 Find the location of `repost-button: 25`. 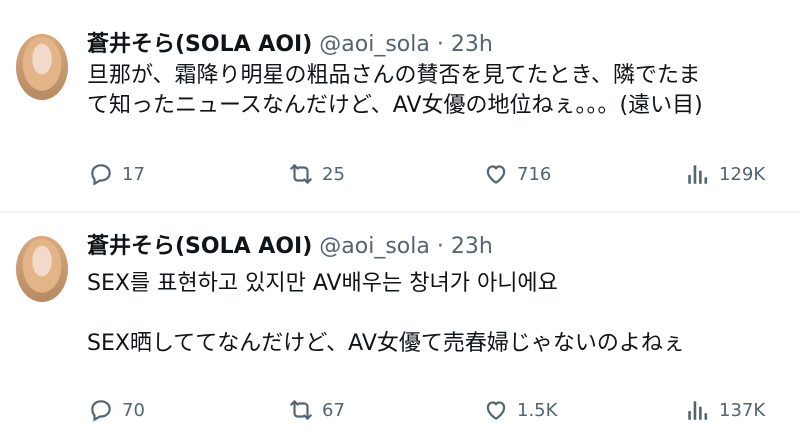

repost-button: 25 is located at coordinates (316, 174).